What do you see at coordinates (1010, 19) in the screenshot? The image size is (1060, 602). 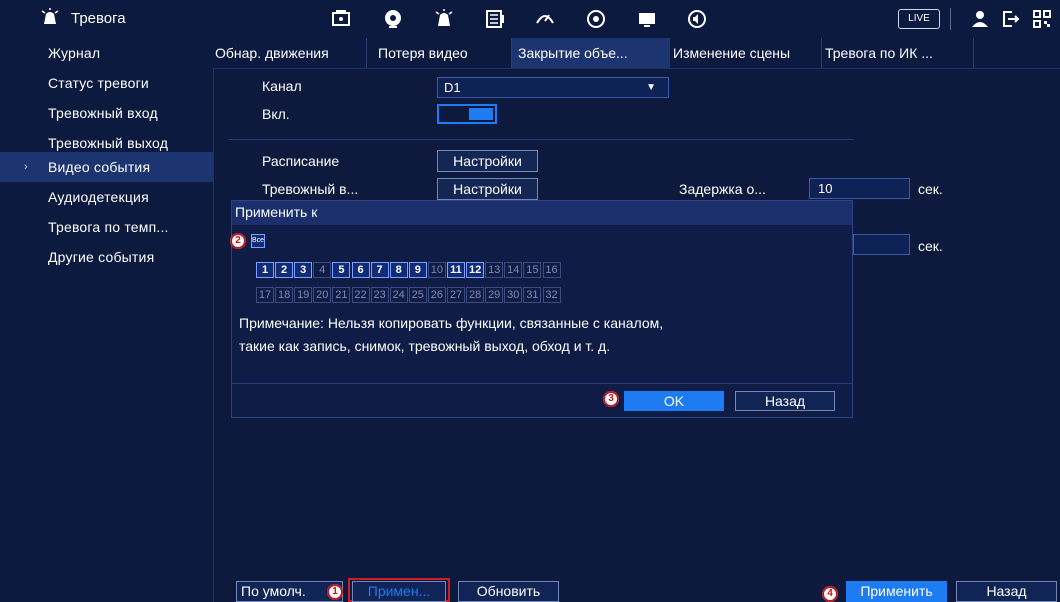 I see `logout-icon` at bounding box center [1010, 19].